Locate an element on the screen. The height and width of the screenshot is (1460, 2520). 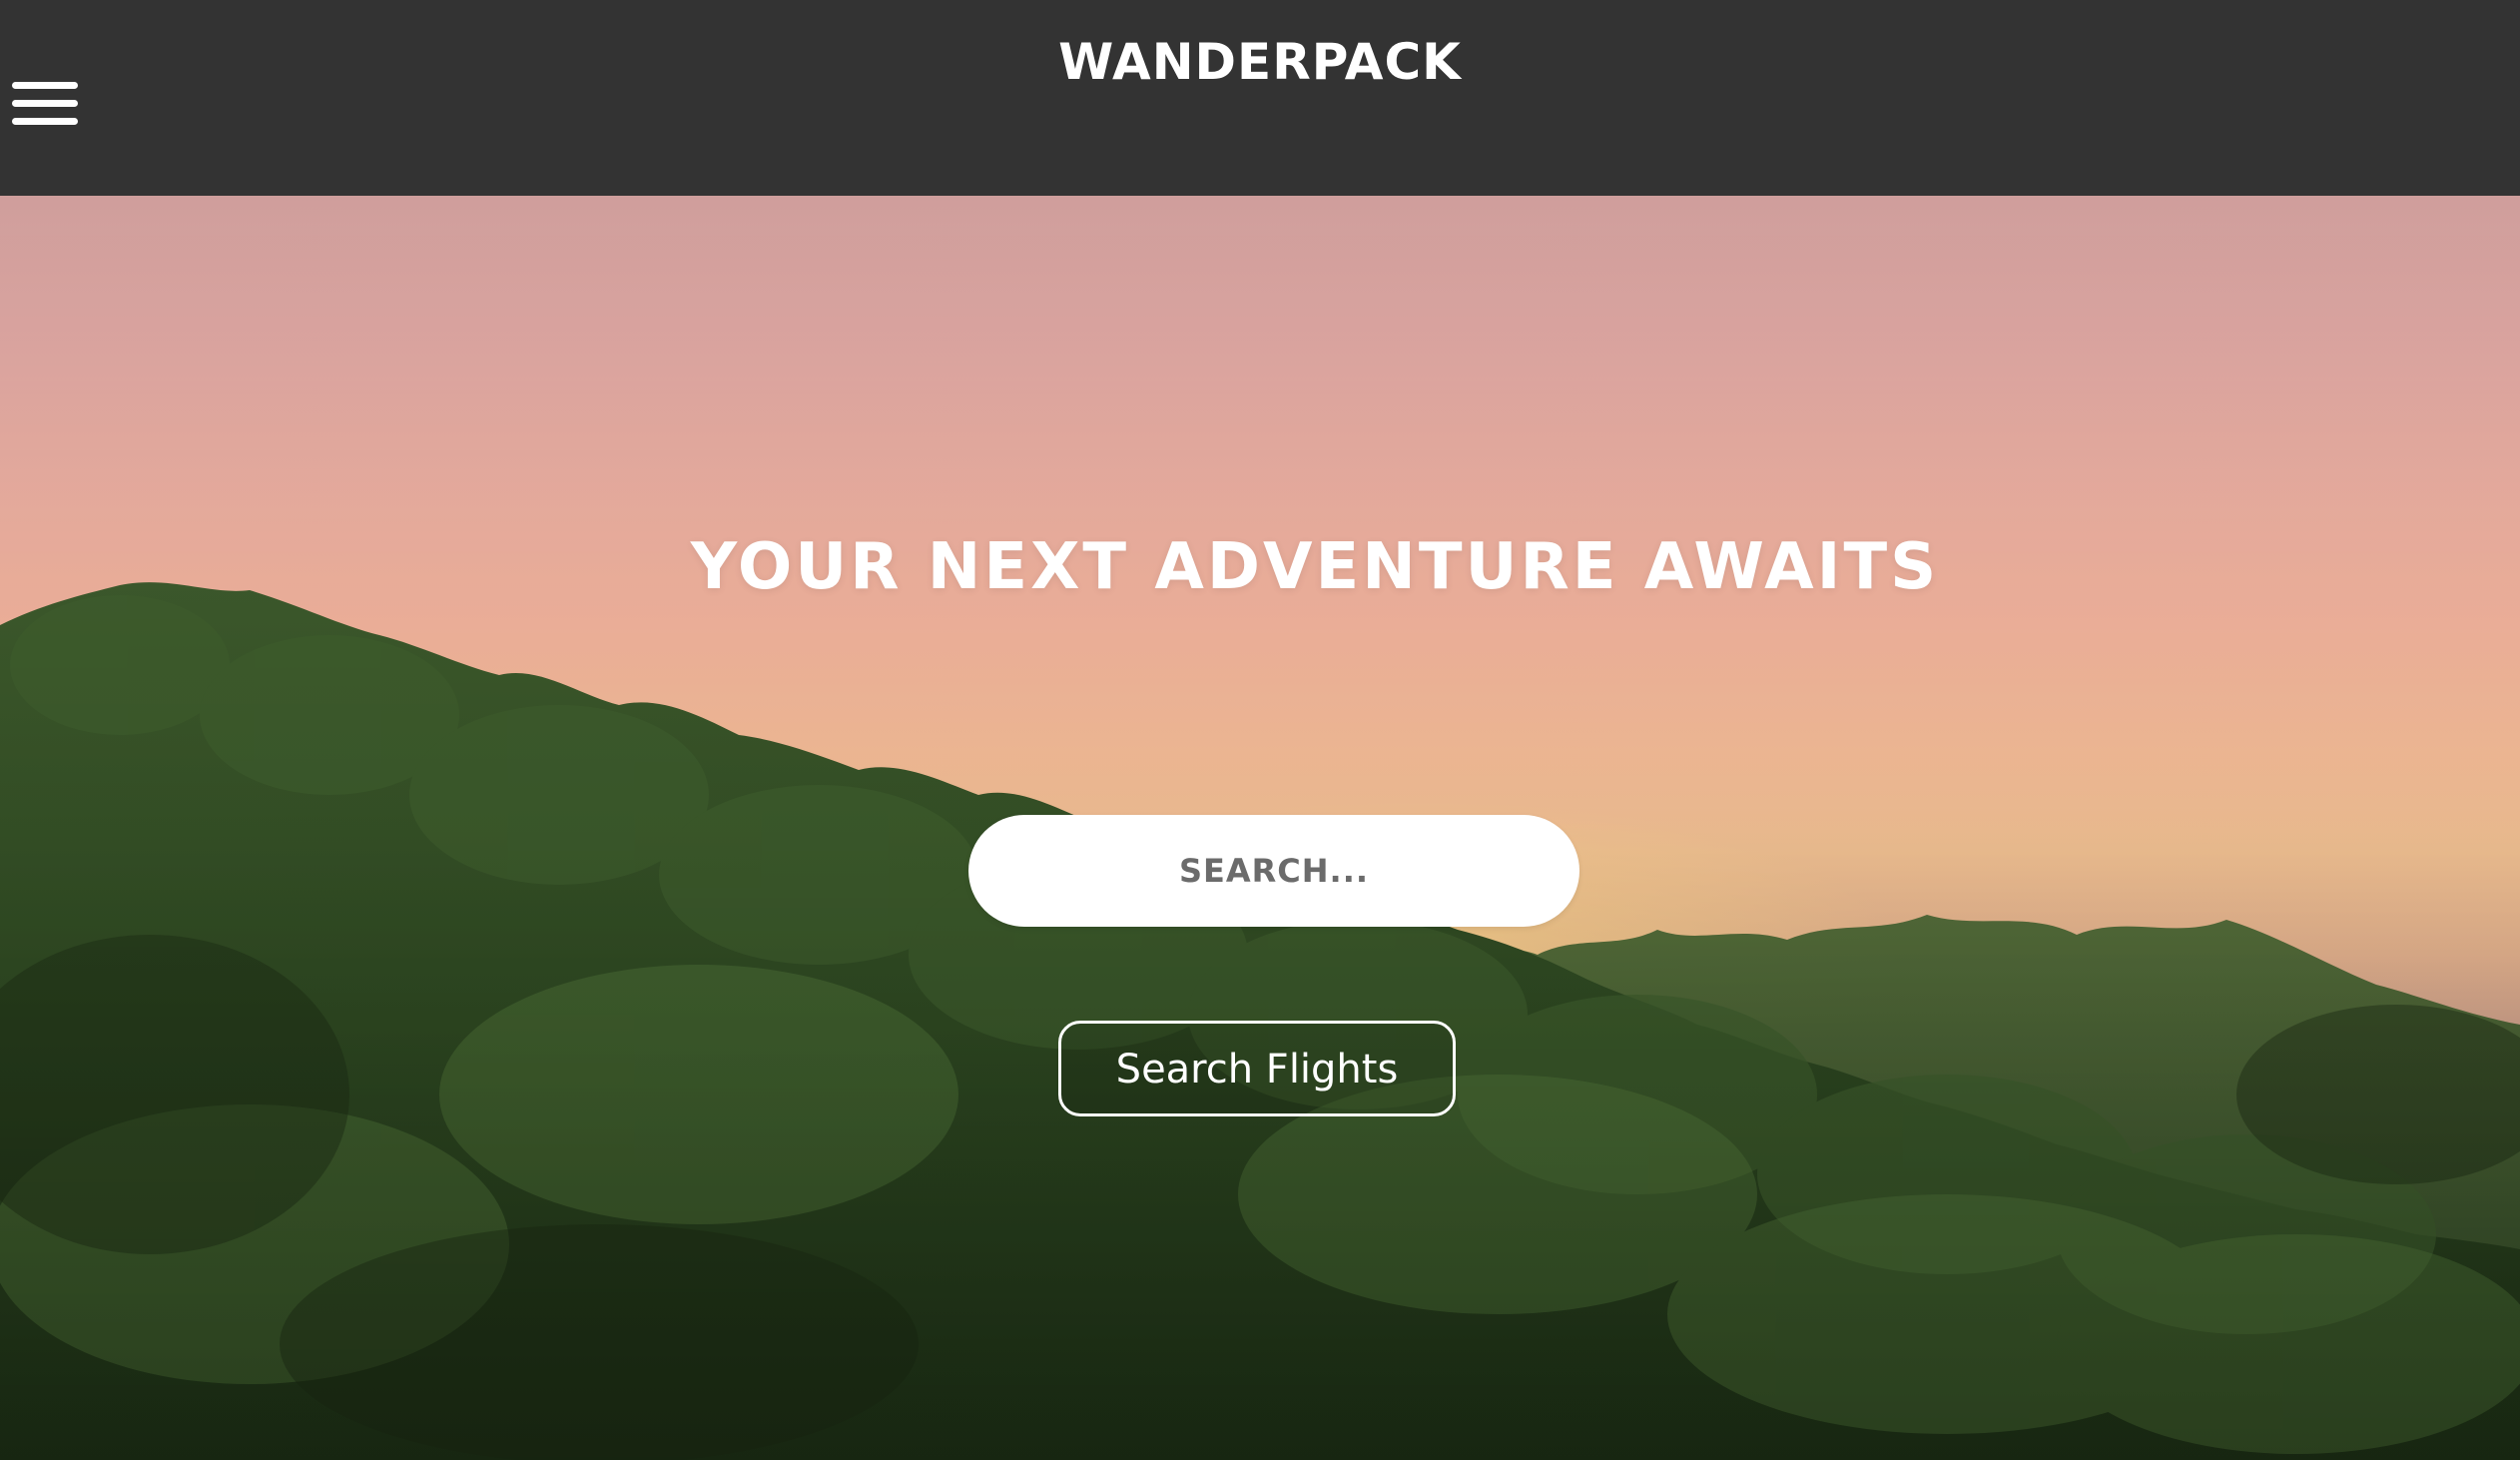
search-flights-button: Search Flights is located at coordinates (1257, 1068).